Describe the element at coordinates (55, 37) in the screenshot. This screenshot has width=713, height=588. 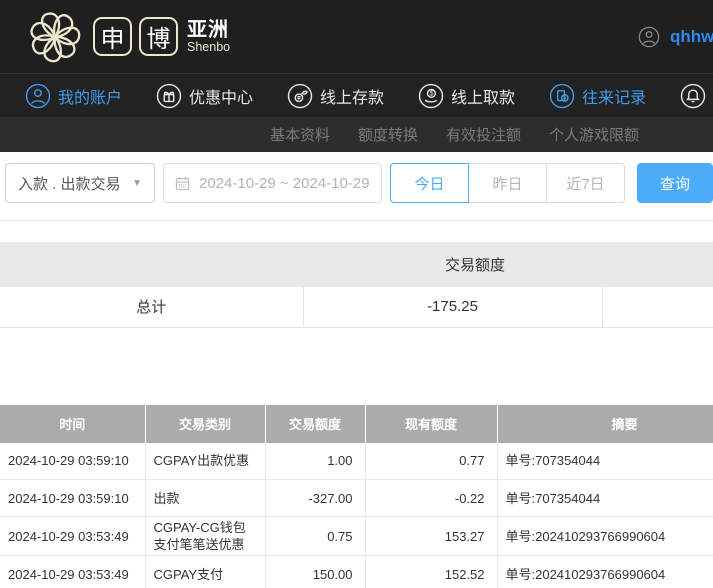
I see `flower-logo-icon` at that location.